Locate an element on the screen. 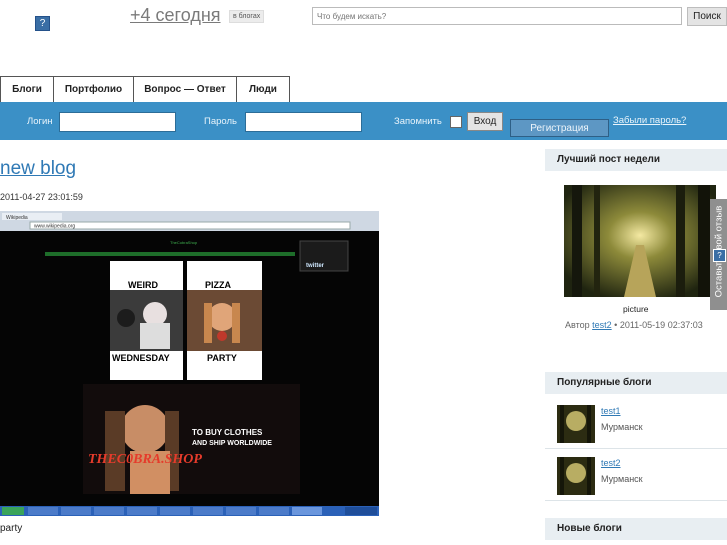 The image size is (727, 545). wednesday-text: WEDNESDAY is located at coordinates (141, 358).